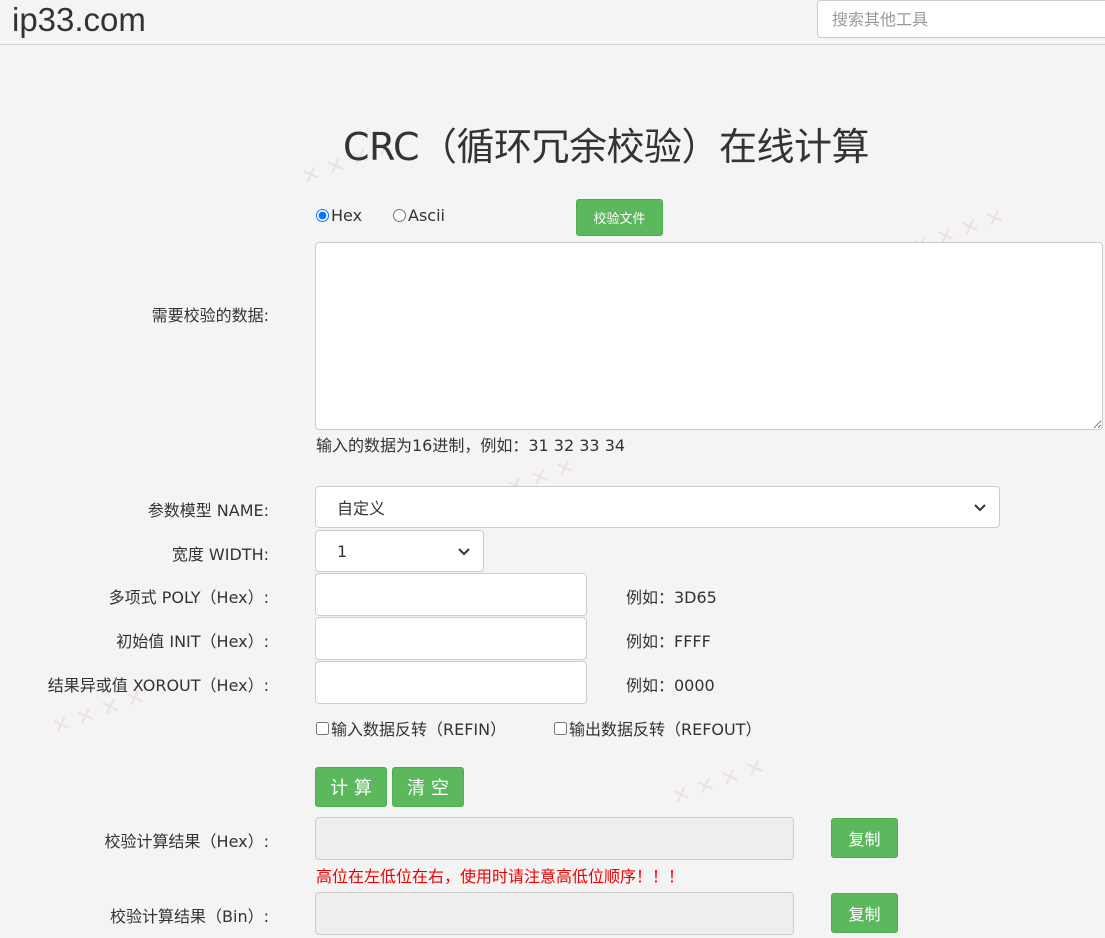  I want to click on ascii-radio, so click(399, 215).